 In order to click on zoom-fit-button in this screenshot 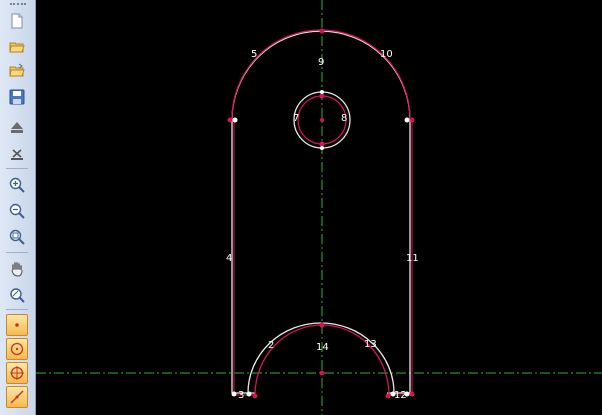, I will do `click(17, 237)`.